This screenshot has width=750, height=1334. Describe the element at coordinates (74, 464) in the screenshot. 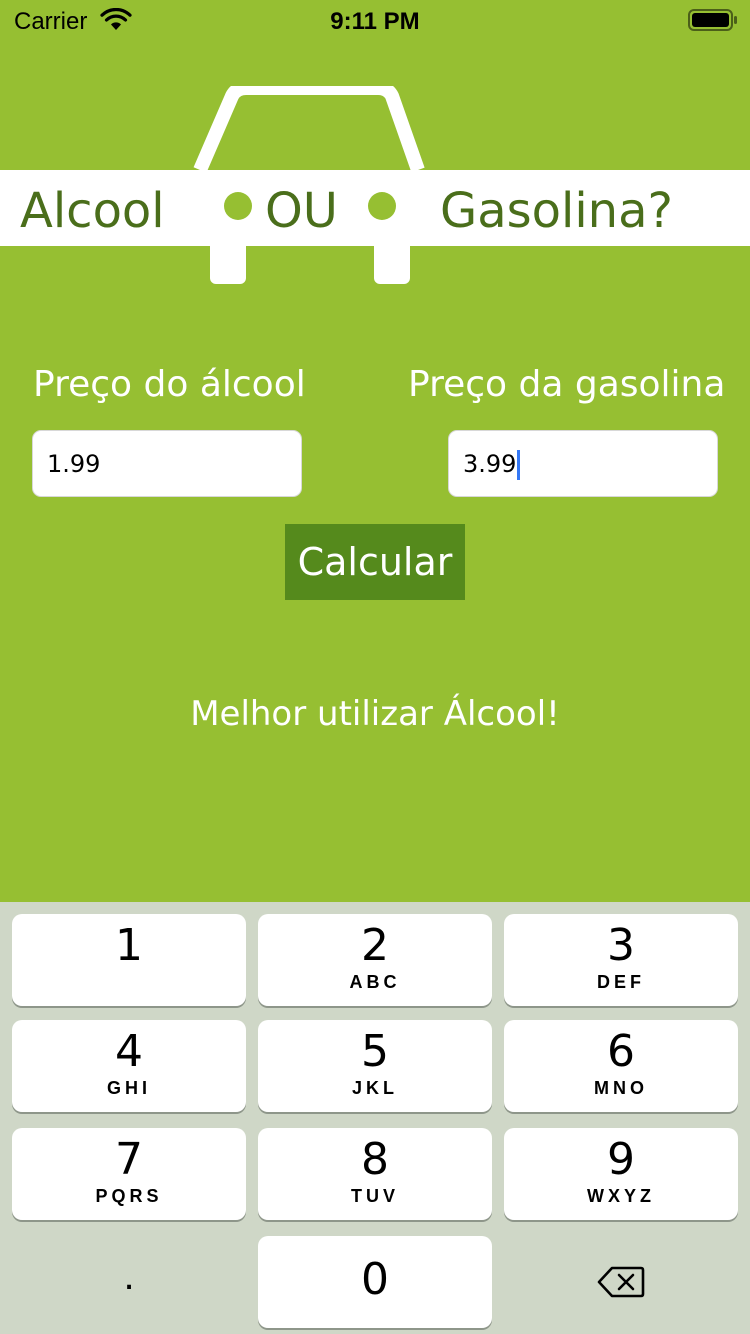

I see `alcool-price-value: 1.99` at that location.